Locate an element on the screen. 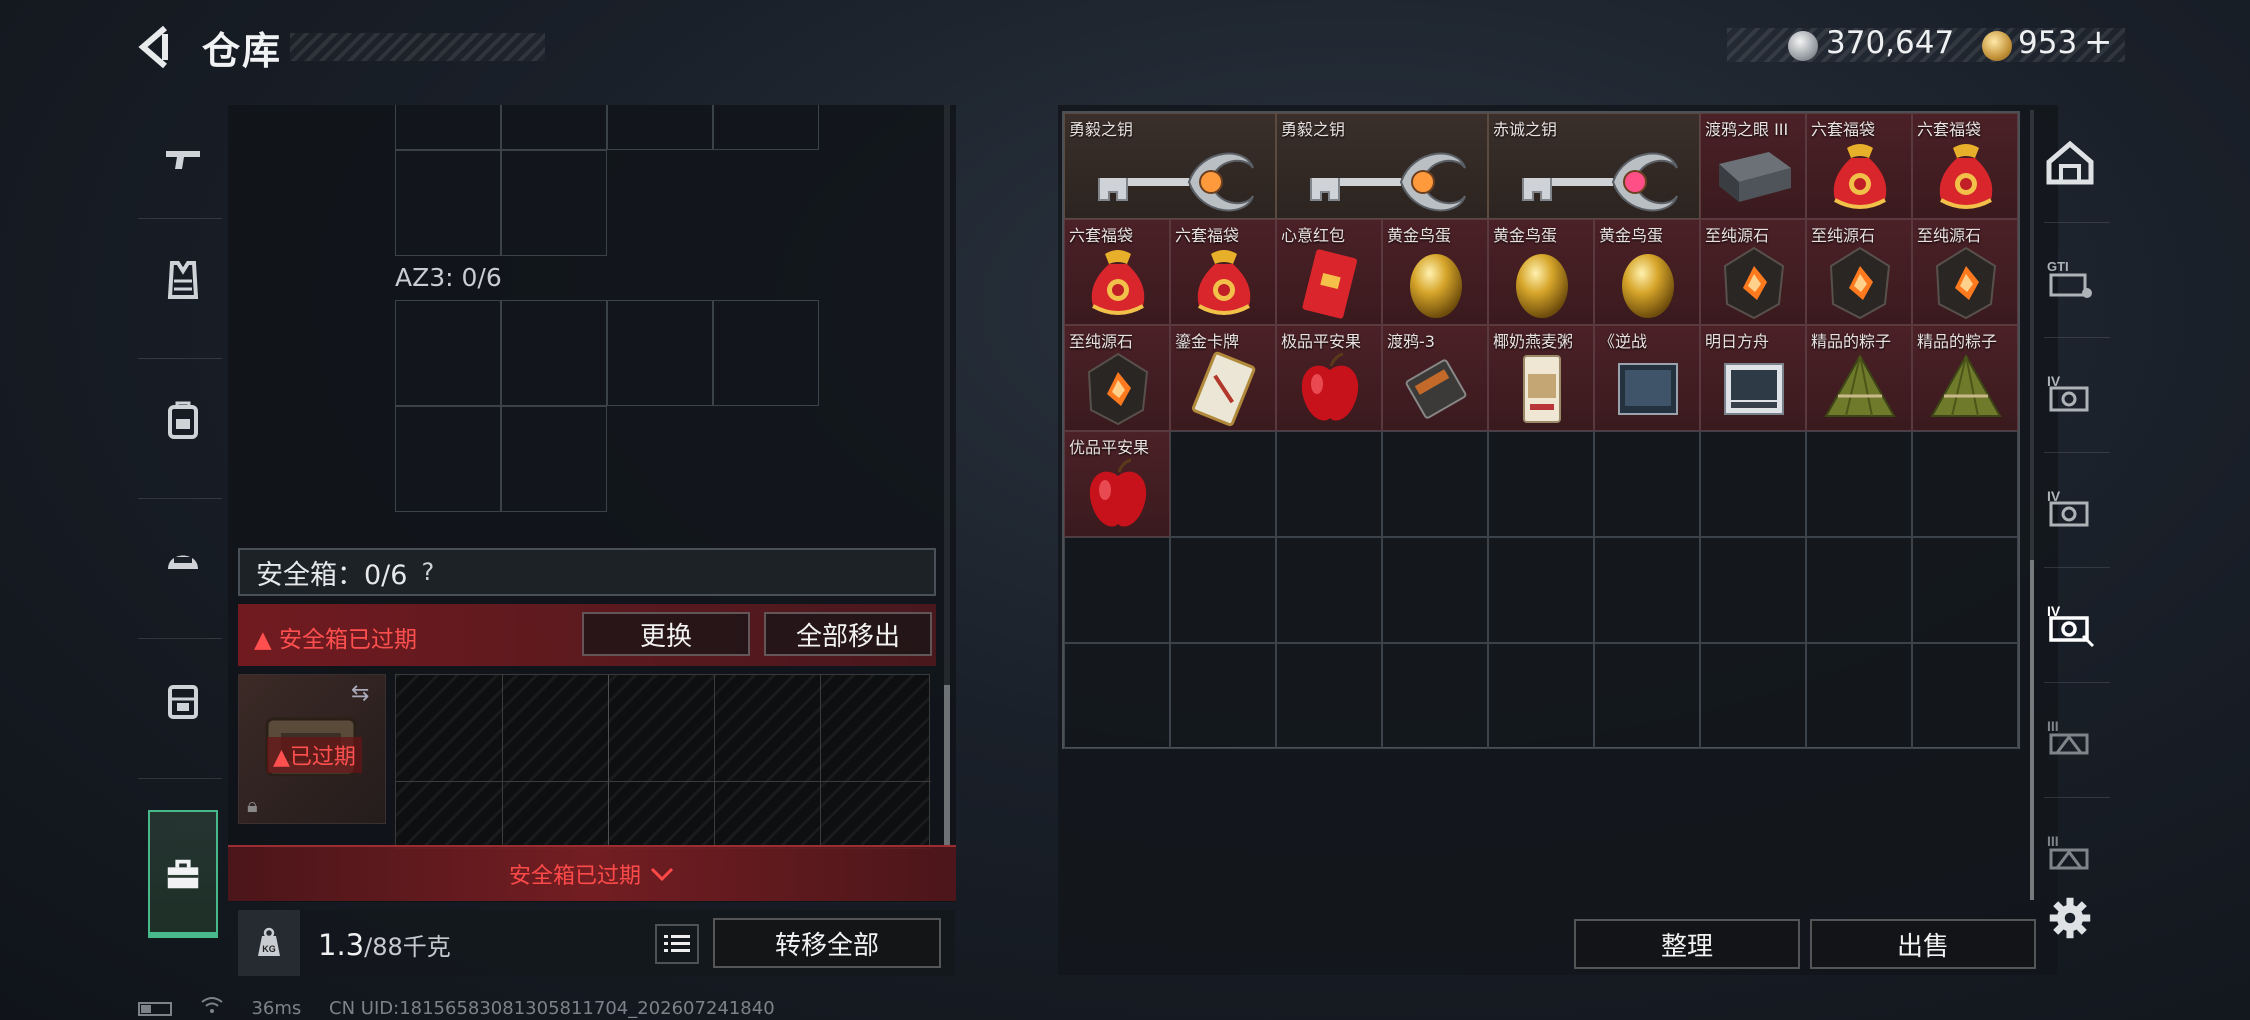 Image resolution: width=2250 pixels, height=1020 pixels. left-panel-scrollbar-thumb is located at coordinates (947, 765).